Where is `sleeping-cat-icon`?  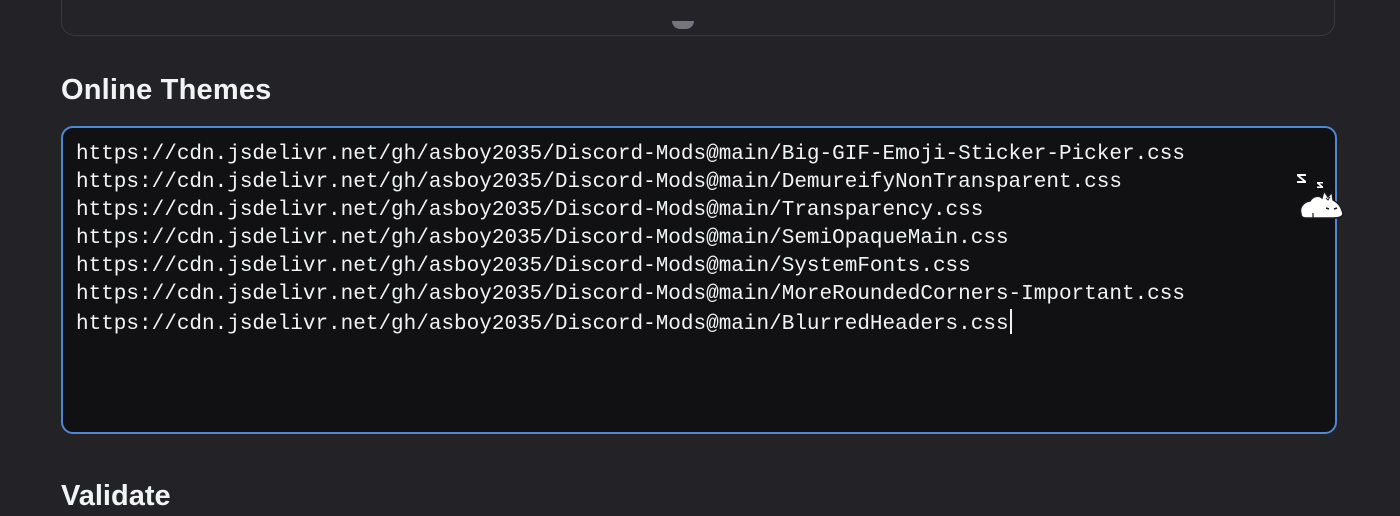 sleeping-cat-icon is located at coordinates (1320, 196).